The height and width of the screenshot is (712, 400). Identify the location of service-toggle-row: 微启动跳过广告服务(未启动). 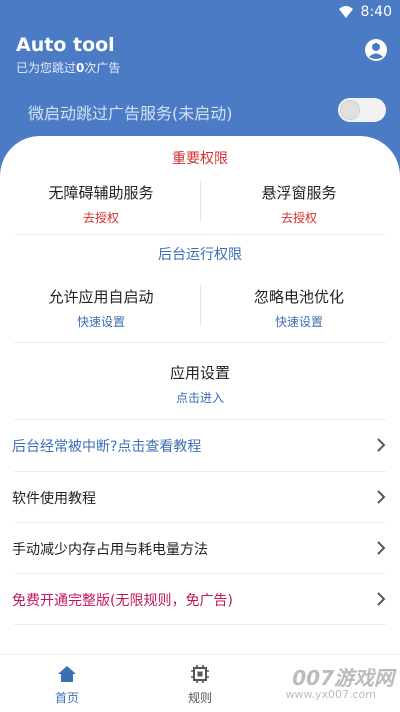
(200, 112).